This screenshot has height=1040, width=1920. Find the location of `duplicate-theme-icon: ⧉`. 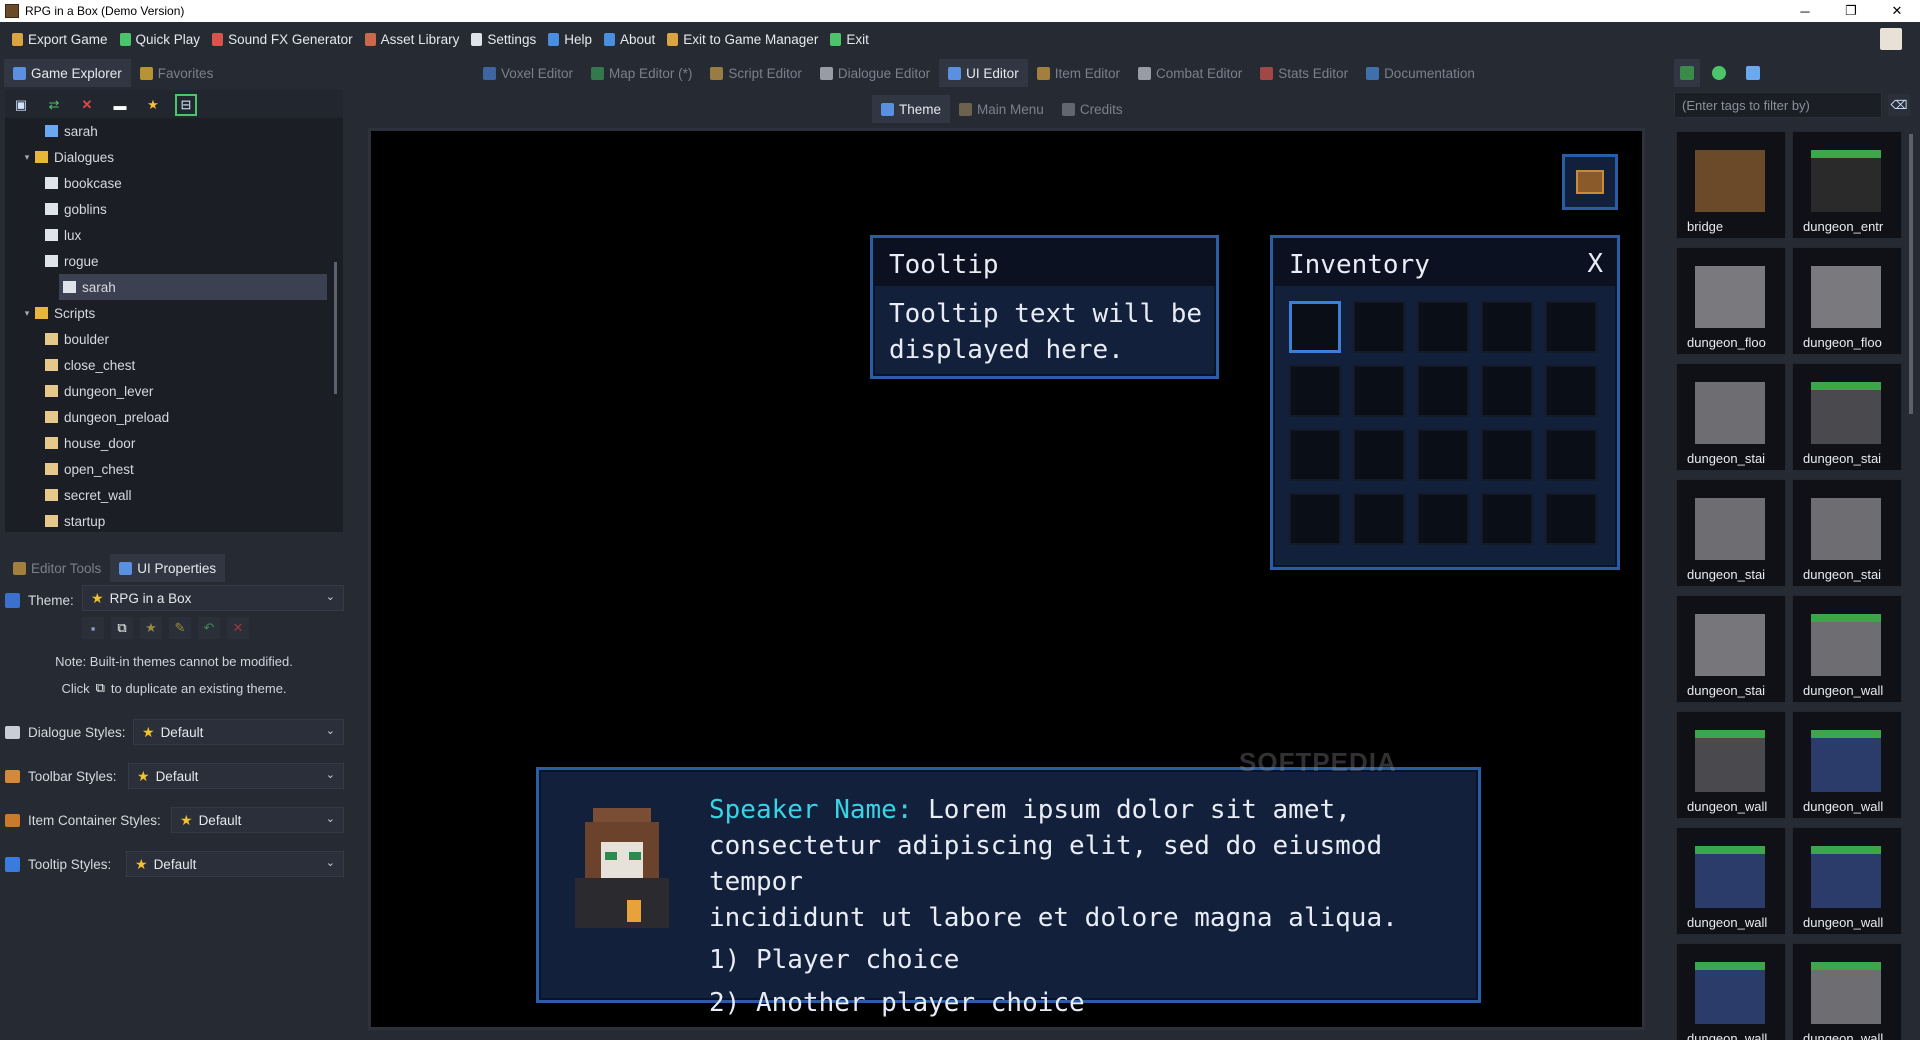

duplicate-theme-icon: ⧉ is located at coordinates (122, 628).